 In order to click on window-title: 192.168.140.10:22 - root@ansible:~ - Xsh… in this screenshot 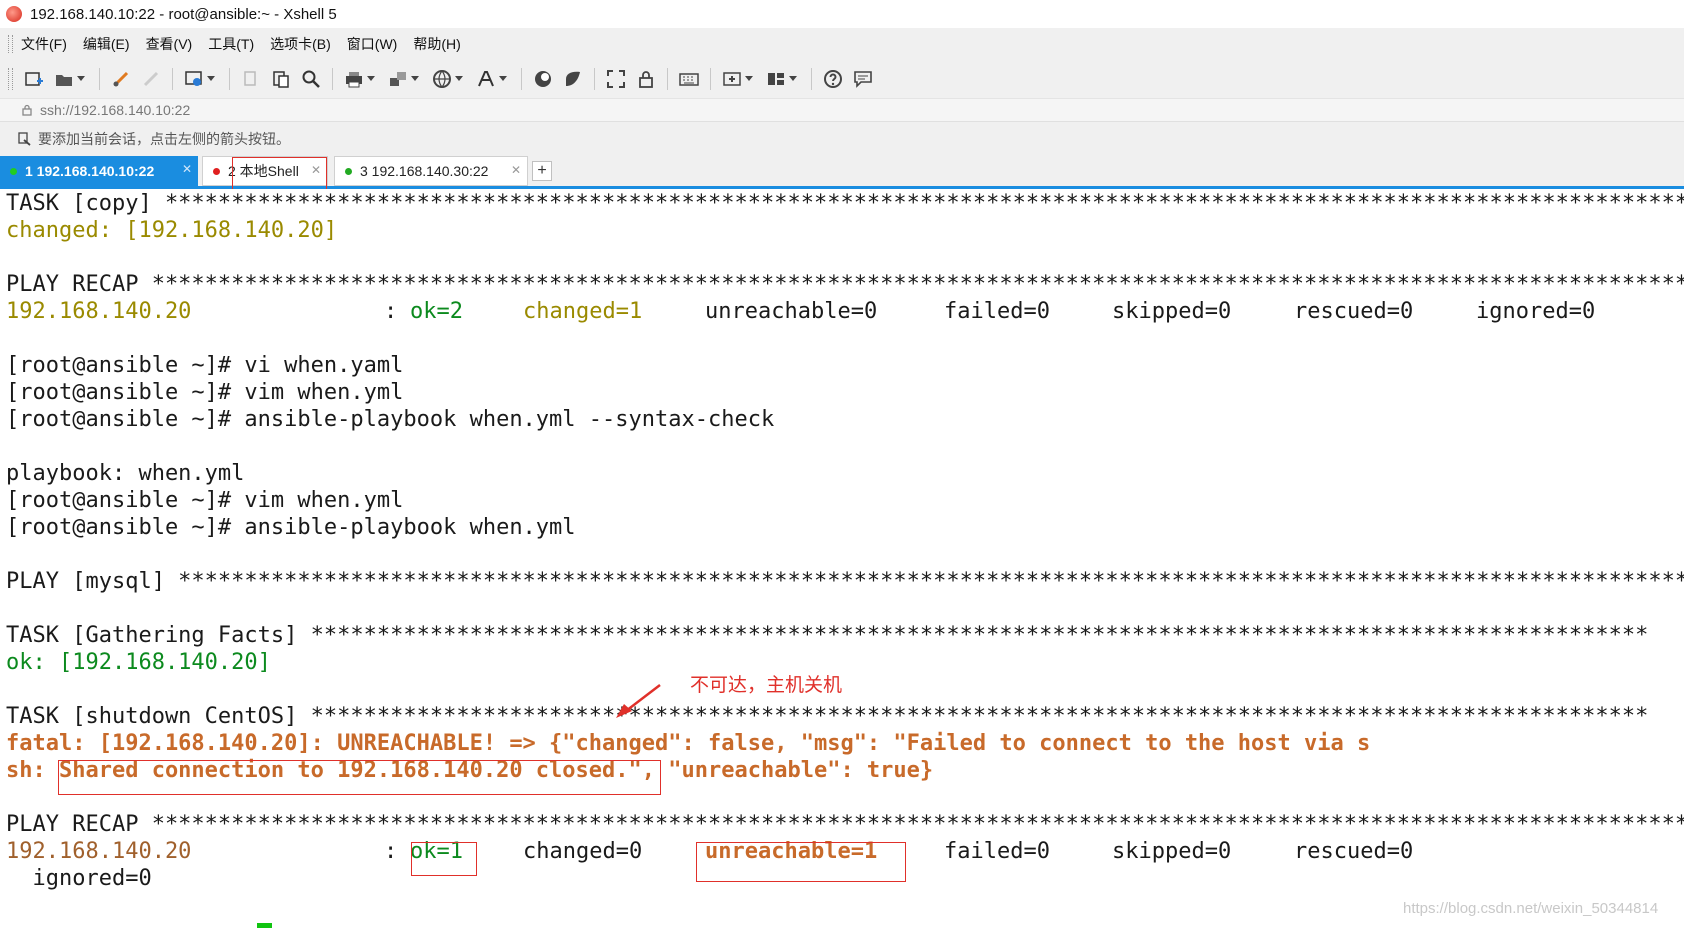, I will do `click(183, 14)`.